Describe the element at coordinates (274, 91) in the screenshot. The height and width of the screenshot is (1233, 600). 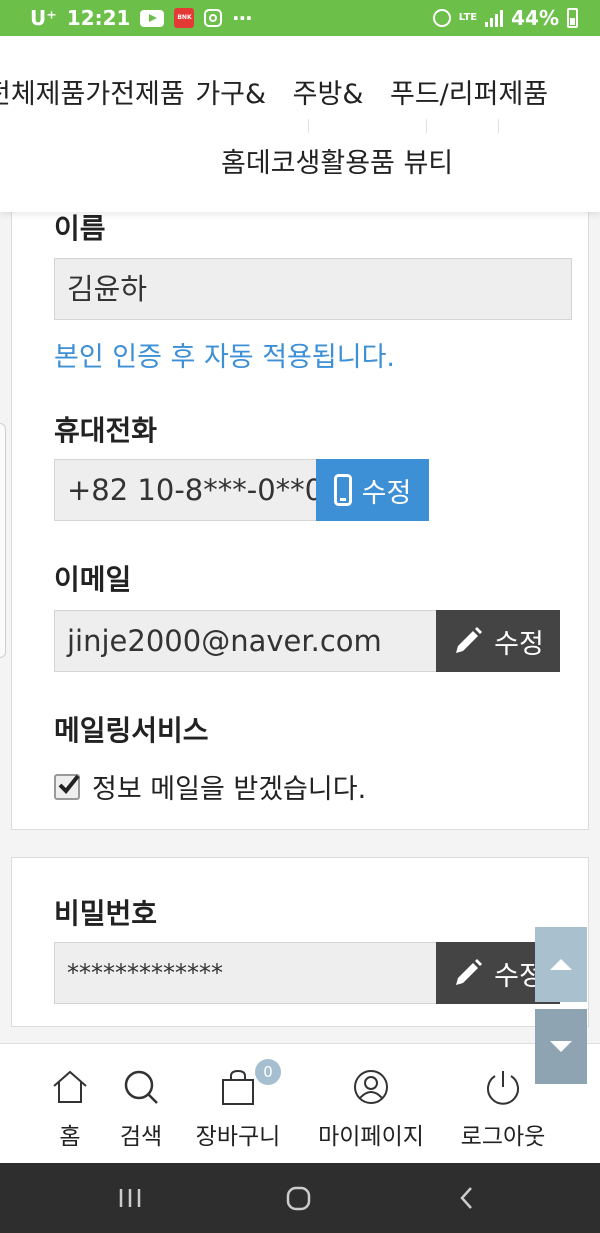
I see `category-row: 전체제품가전제품 가구& 주방& 푸드/리퍼제품` at that location.